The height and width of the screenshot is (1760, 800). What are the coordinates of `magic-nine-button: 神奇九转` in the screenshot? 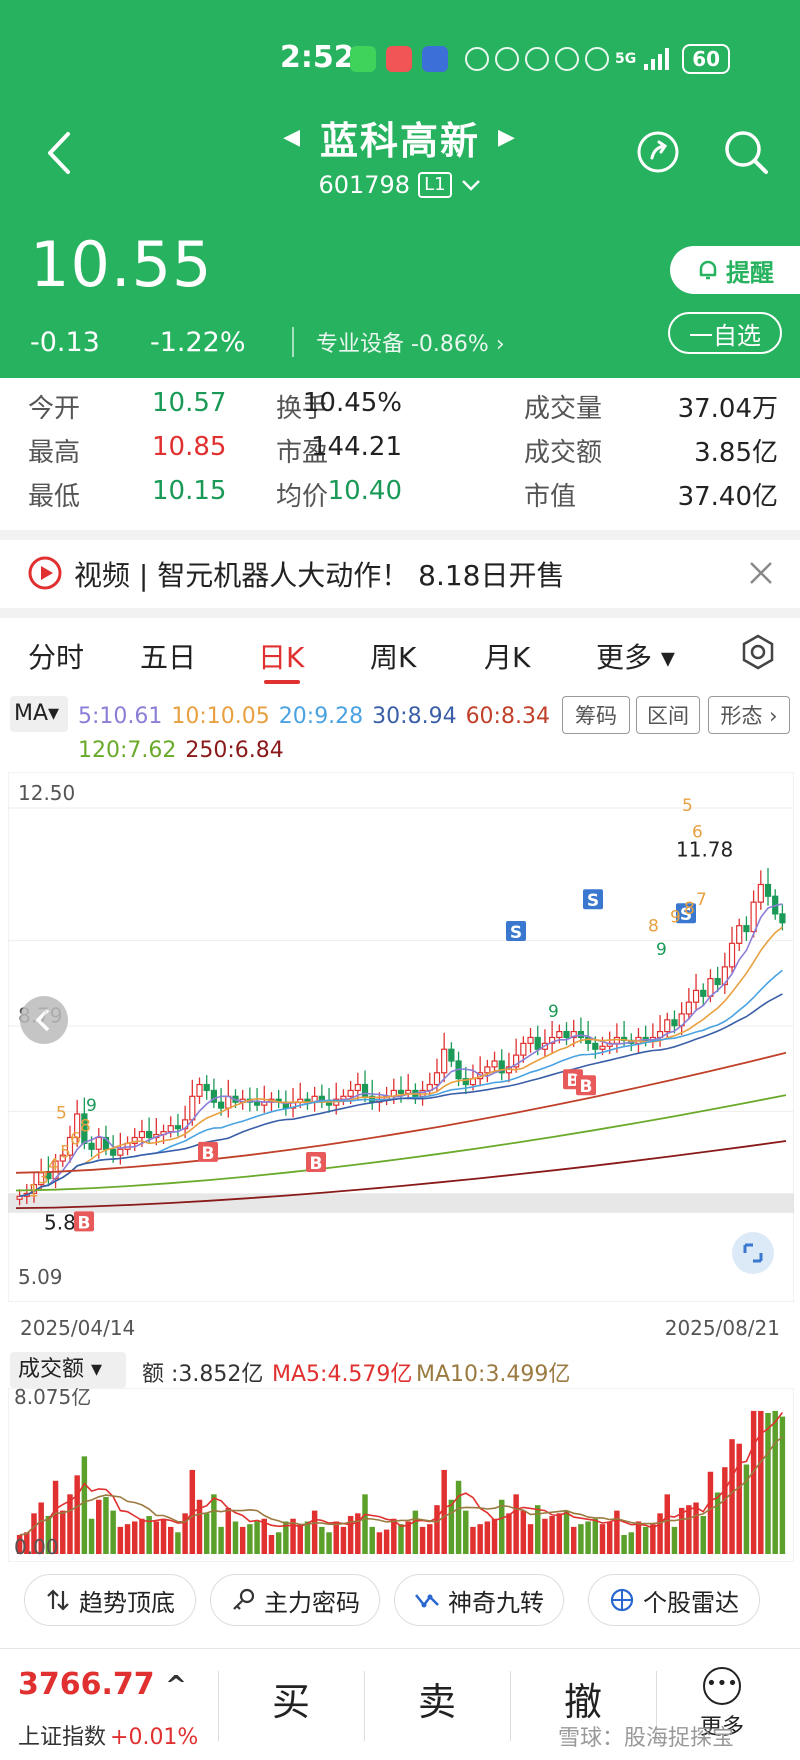 It's located at (479, 1600).